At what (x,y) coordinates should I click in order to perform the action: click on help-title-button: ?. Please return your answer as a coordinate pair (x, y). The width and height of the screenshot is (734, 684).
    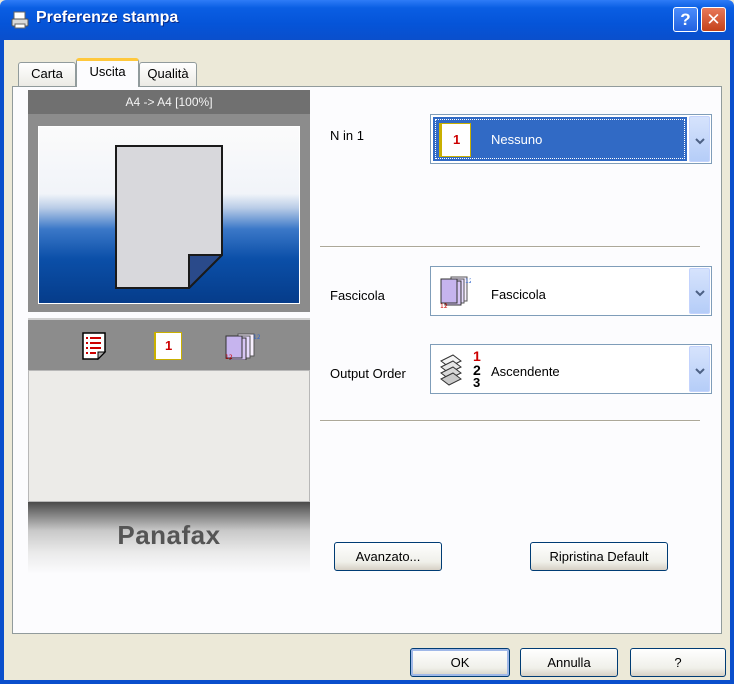
    Looking at the image, I should click on (685, 19).